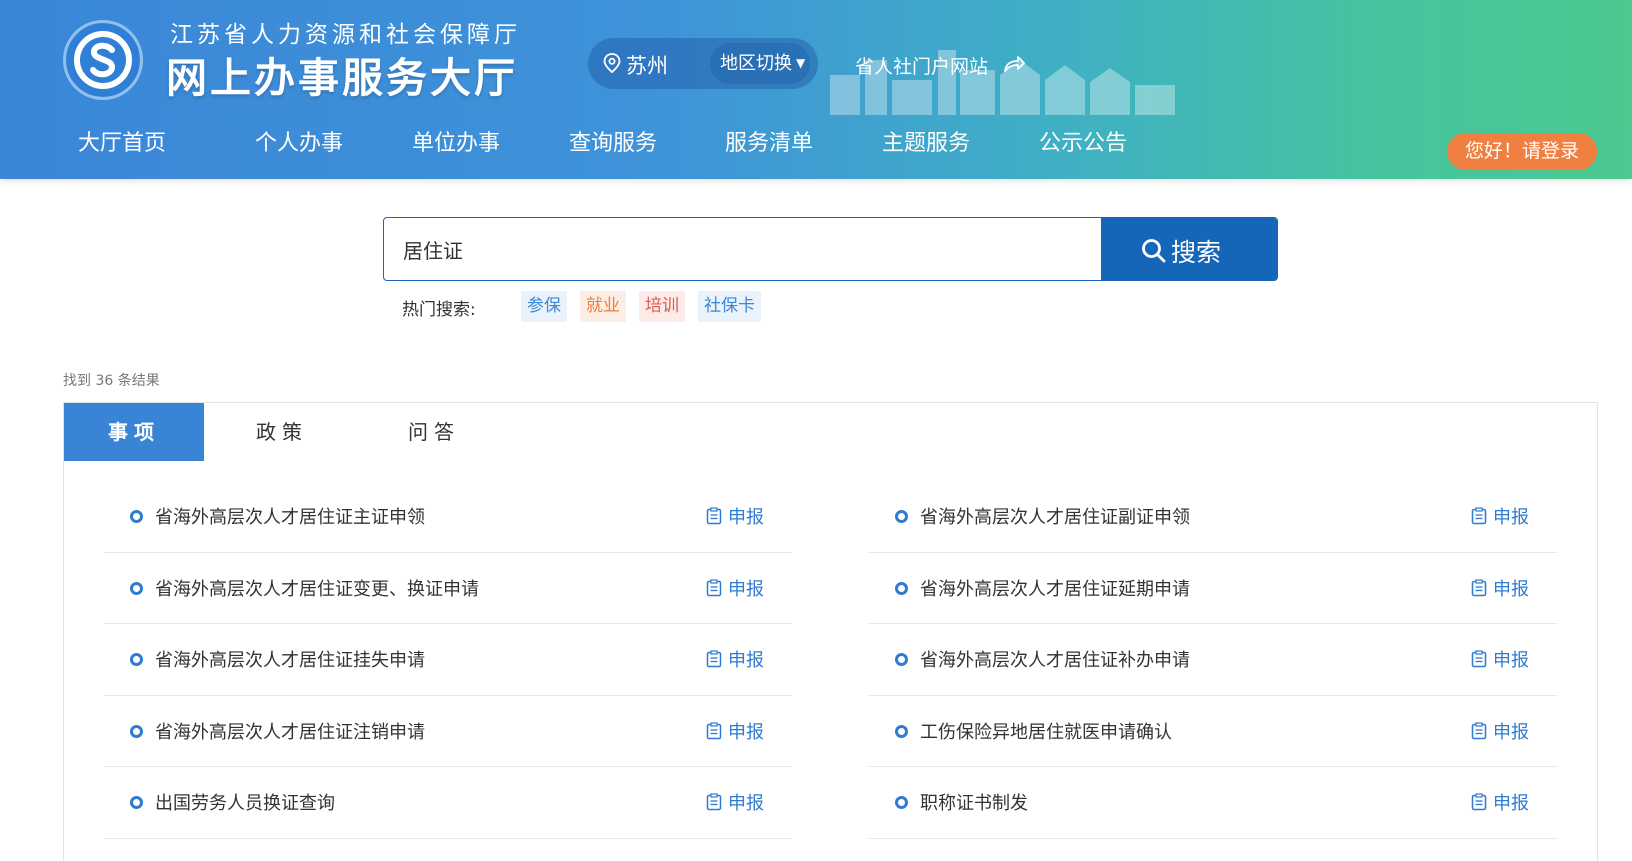 The height and width of the screenshot is (861, 1632). What do you see at coordinates (921, 65) in the screenshot?
I see `portal-link: 省人社门户网站` at bounding box center [921, 65].